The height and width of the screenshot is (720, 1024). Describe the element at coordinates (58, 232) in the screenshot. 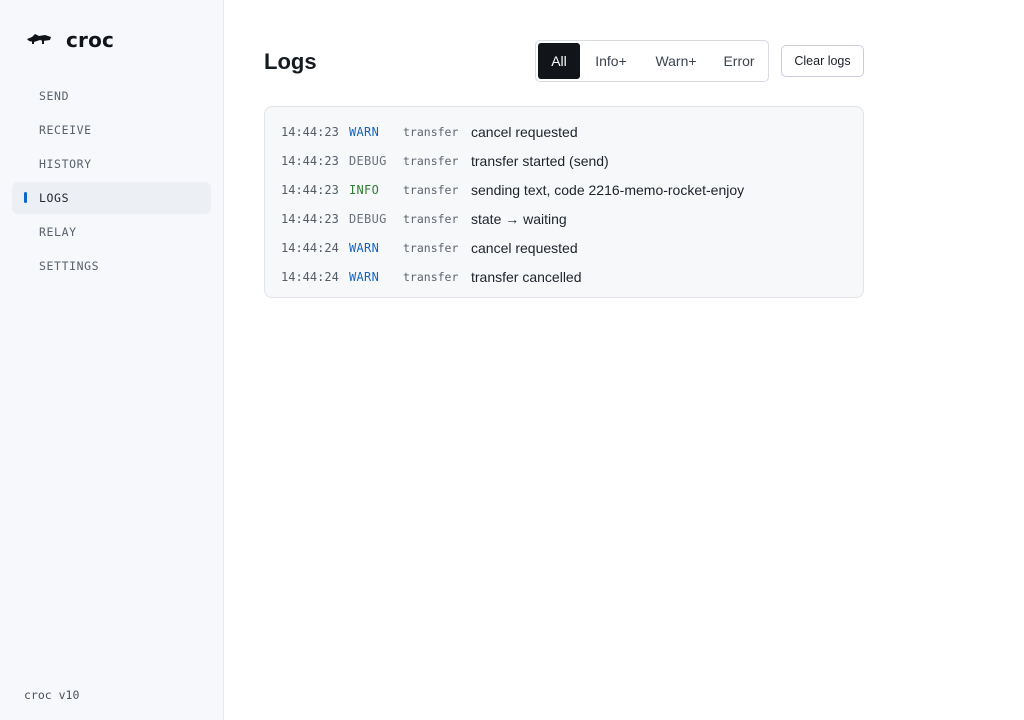

I see `sidebar-item-label: RELAY` at that location.